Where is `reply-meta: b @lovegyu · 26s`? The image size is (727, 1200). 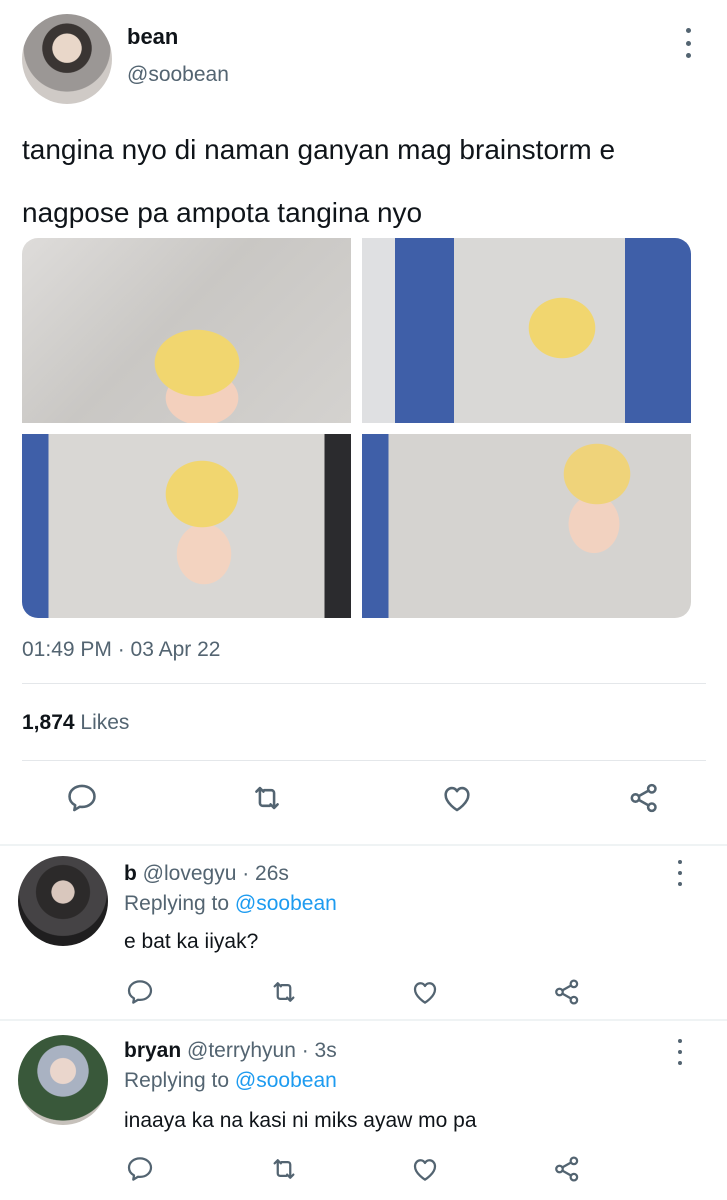 reply-meta: b @lovegyu · 26s is located at coordinates (206, 874).